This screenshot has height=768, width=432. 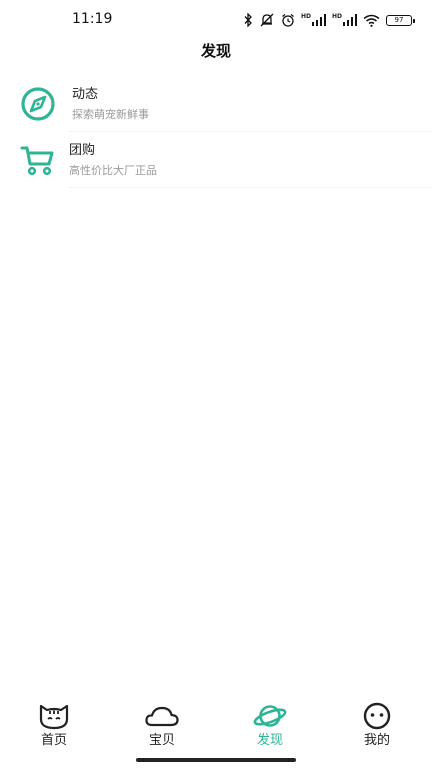 I want to click on cloud-icon, so click(x=162, y=716).